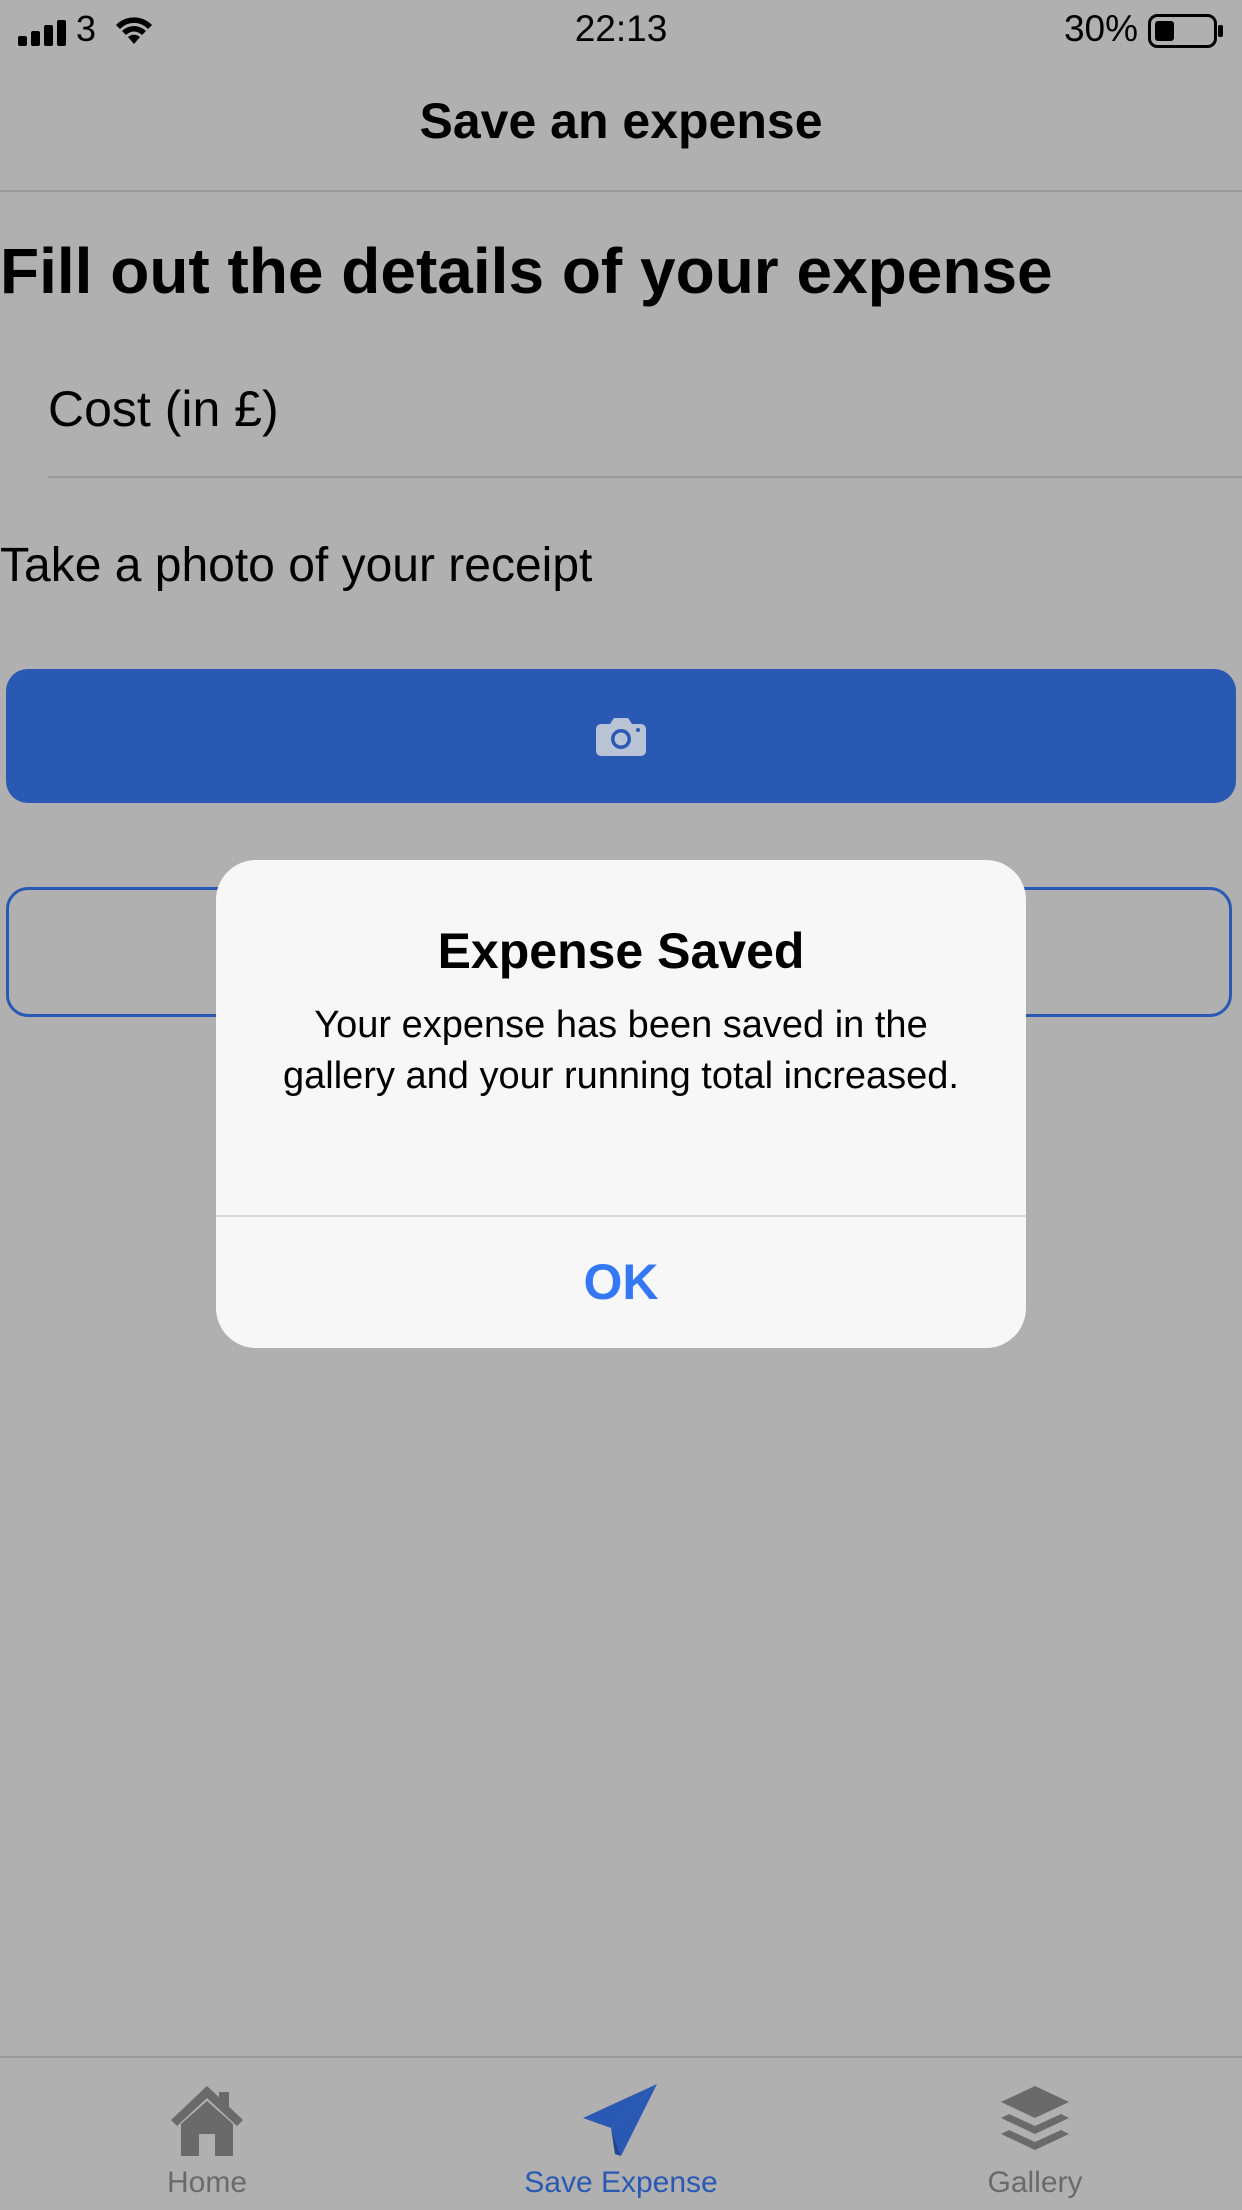 This screenshot has height=2210, width=1242. I want to click on tab-home: Home, so click(207, 2134).